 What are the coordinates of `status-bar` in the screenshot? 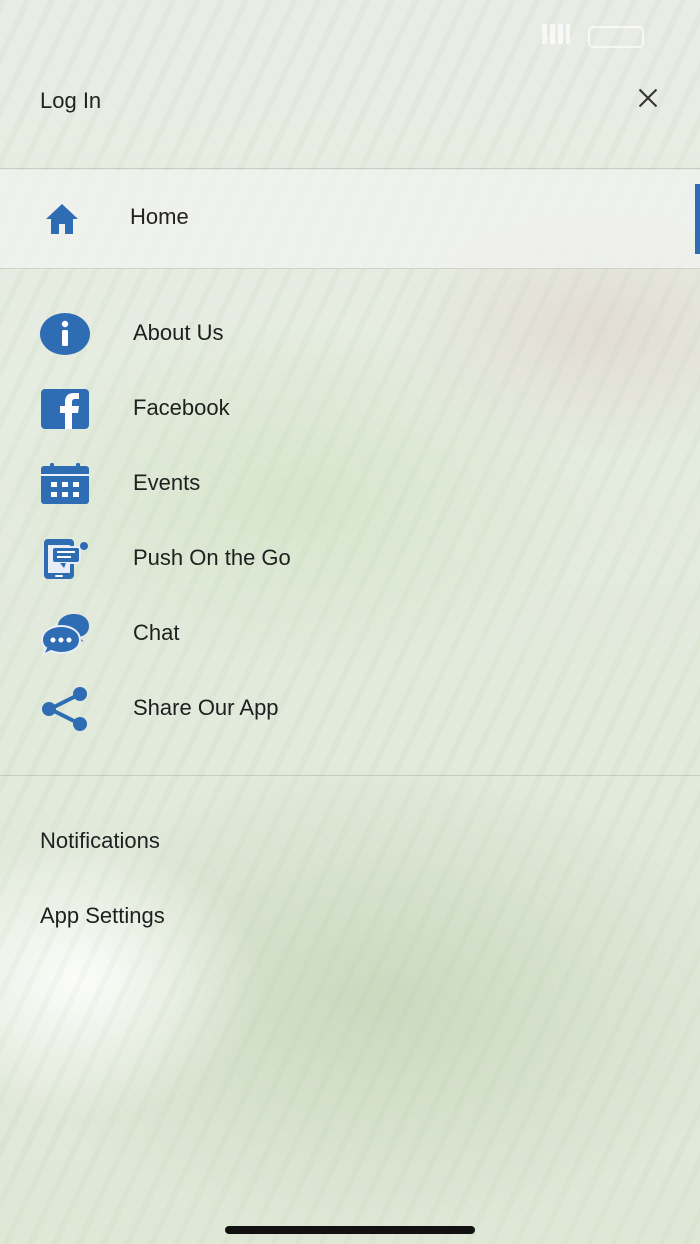 It's located at (350, 30).